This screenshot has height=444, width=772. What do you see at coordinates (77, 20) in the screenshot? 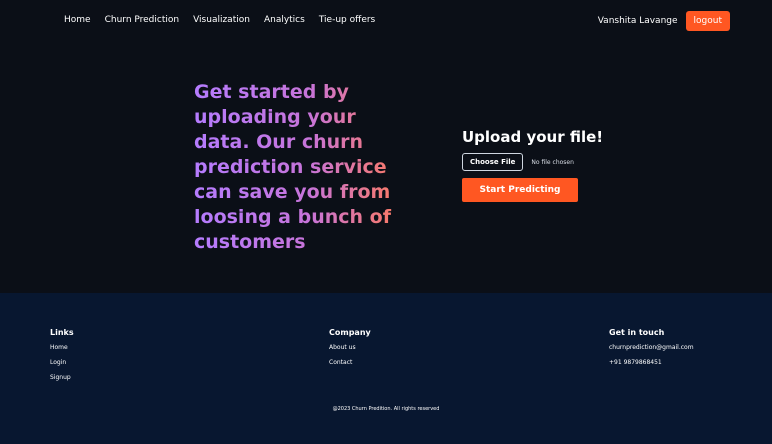
I see `nav-home: Home` at bounding box center [77, 20].